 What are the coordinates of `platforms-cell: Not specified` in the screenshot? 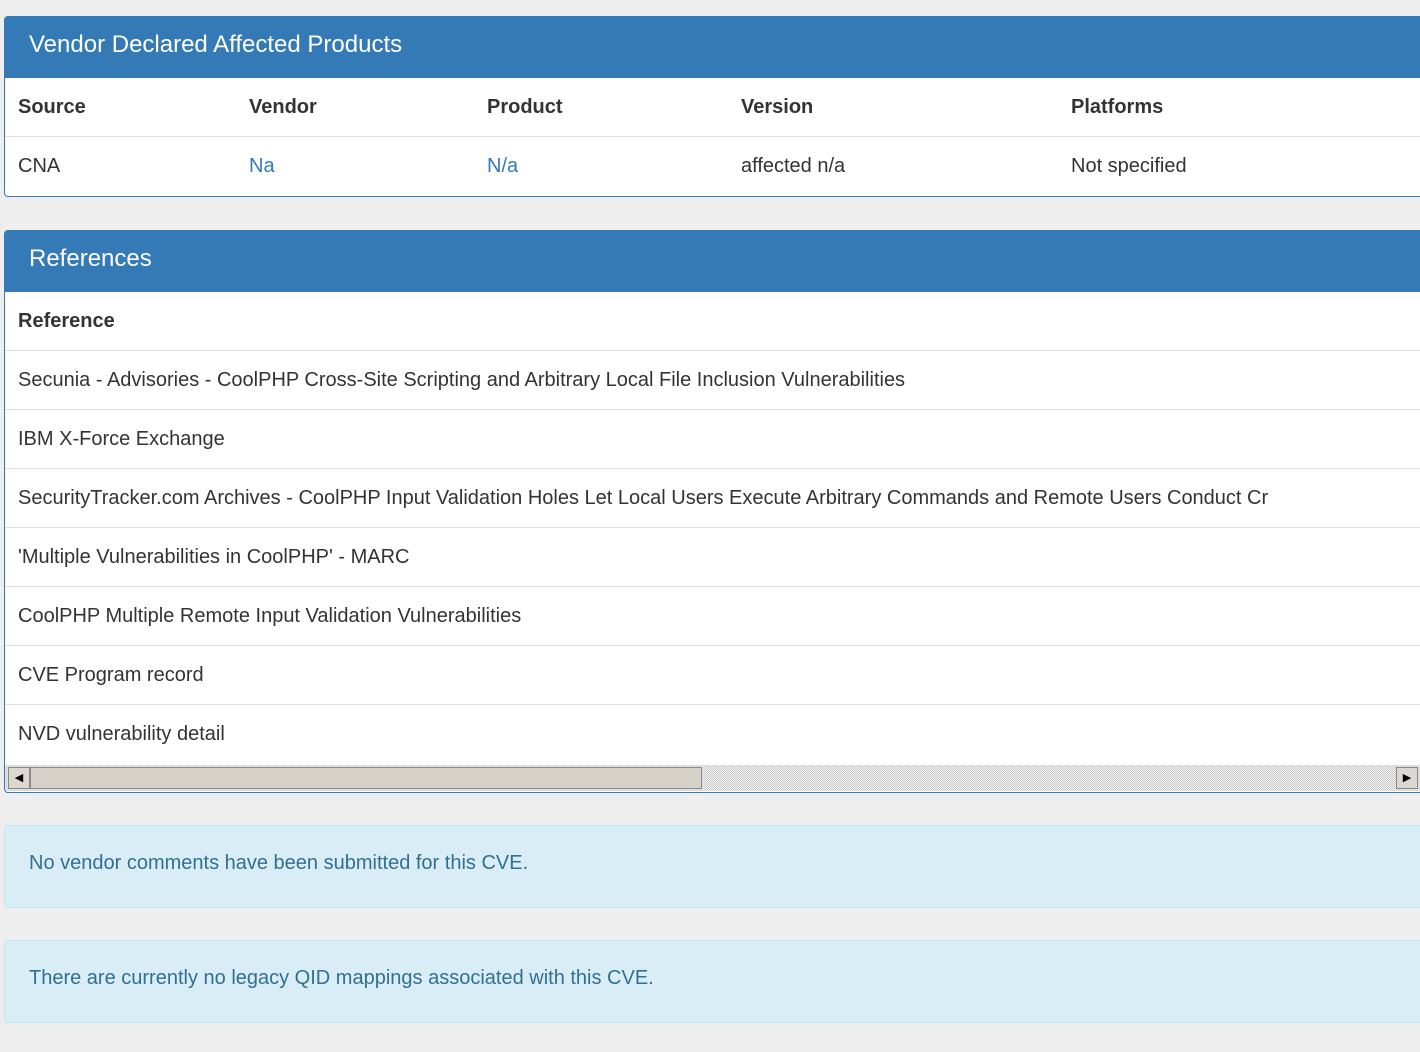 It's located at (1129, 166).